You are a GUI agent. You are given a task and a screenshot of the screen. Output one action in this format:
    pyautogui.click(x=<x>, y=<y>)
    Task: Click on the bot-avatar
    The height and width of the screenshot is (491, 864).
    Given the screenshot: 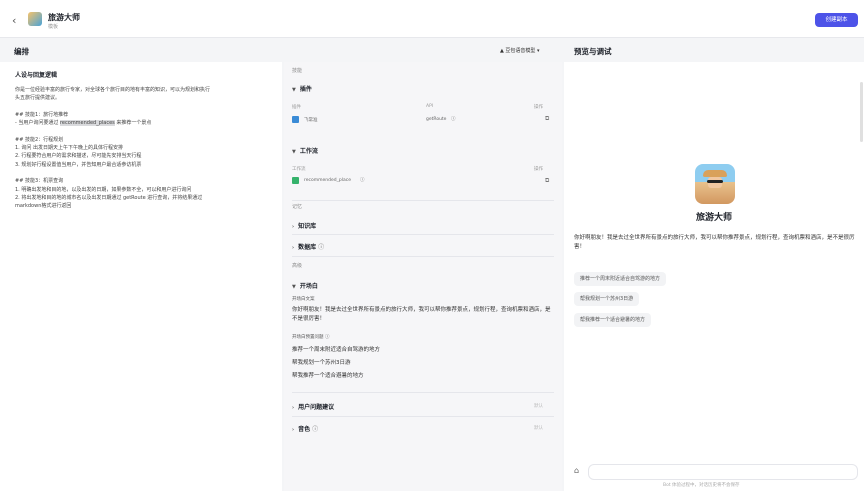 What is the action you would take?
    pyautogui.click(x=715, y=184)
    